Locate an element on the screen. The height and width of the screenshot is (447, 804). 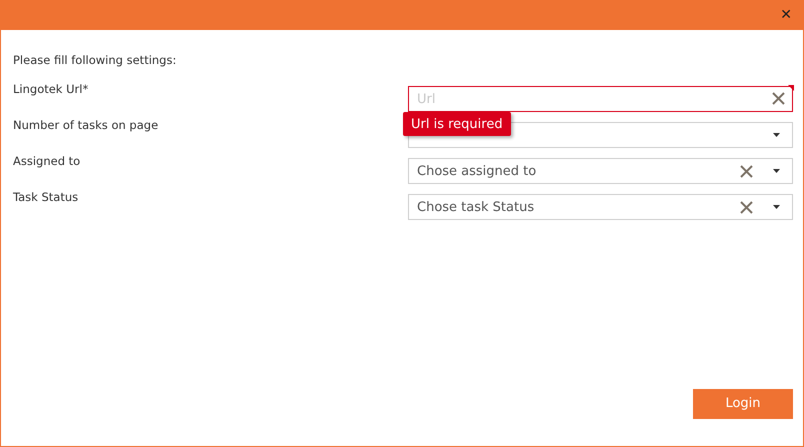
field-label: Lingotek Url* is located at coordinates (51, 89).